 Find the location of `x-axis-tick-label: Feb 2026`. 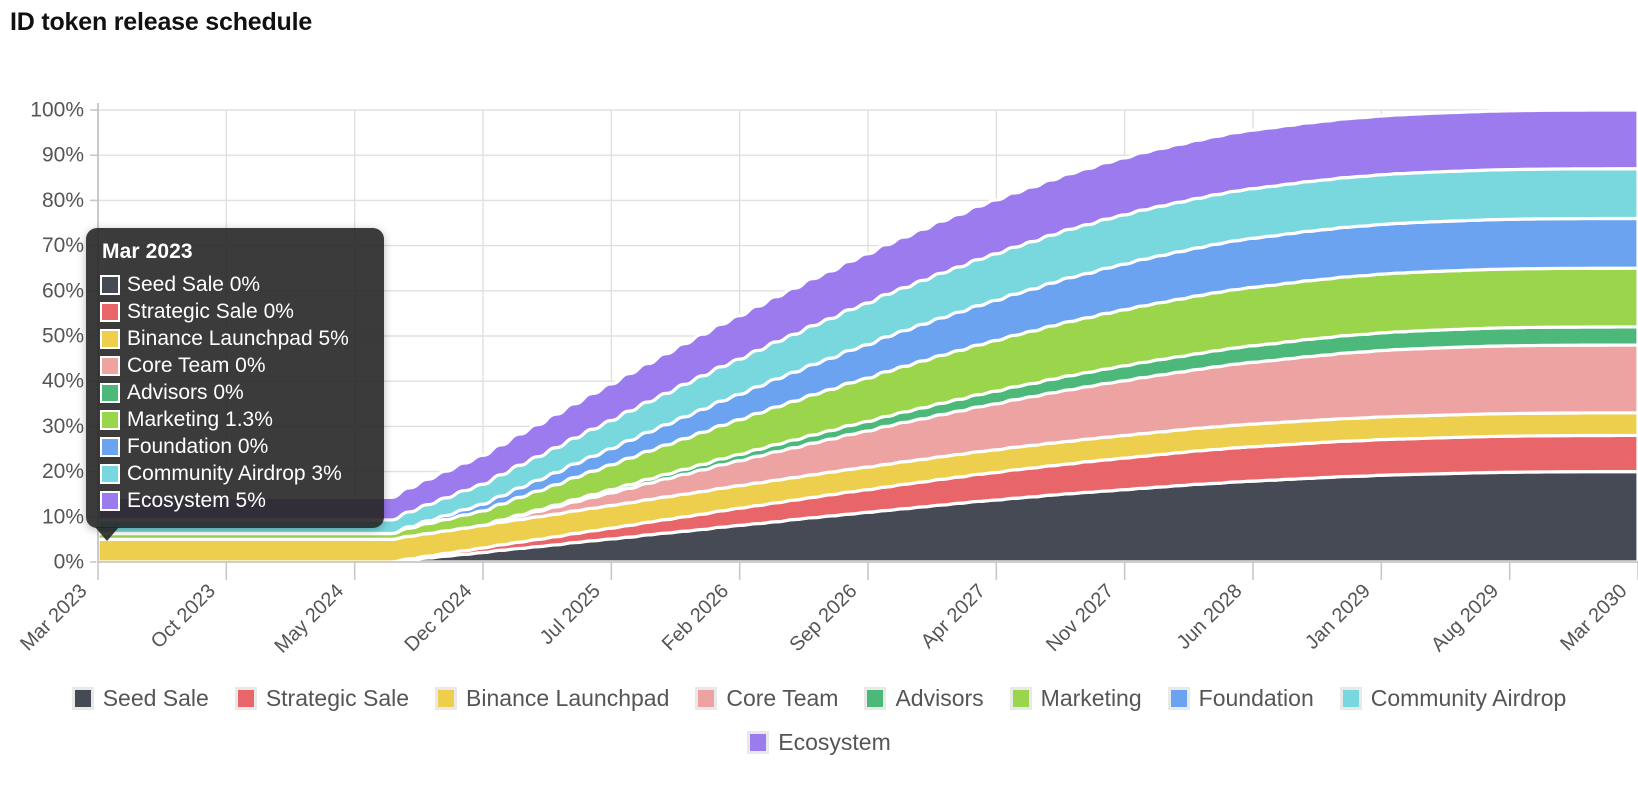

x-axis-tick-label: Feb 2026 is located at coordinates (695, 617).